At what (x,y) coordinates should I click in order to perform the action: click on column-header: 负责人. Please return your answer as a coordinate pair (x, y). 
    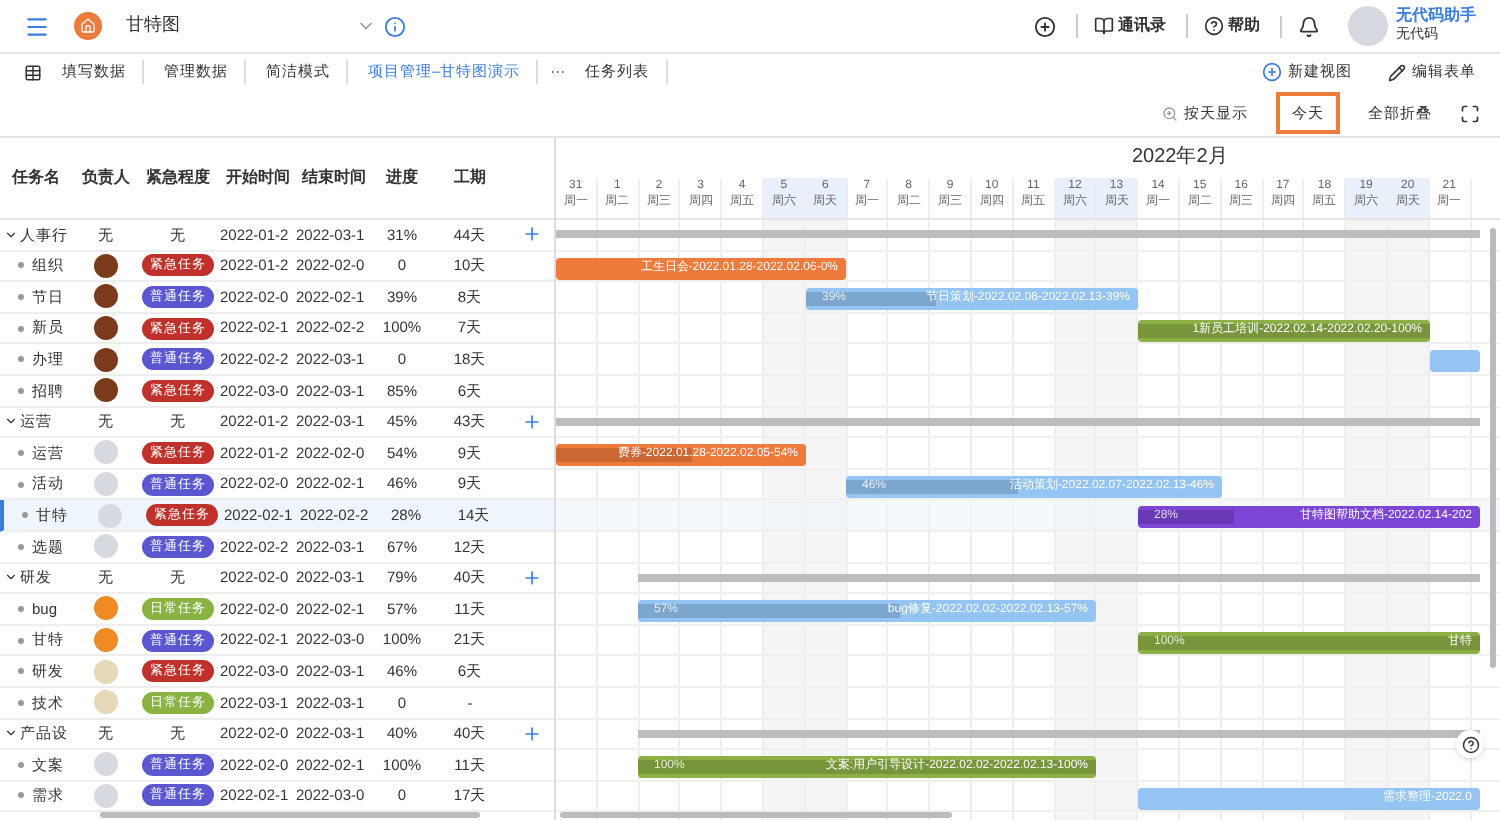
    Looking at the image, I should click on (106, 178).